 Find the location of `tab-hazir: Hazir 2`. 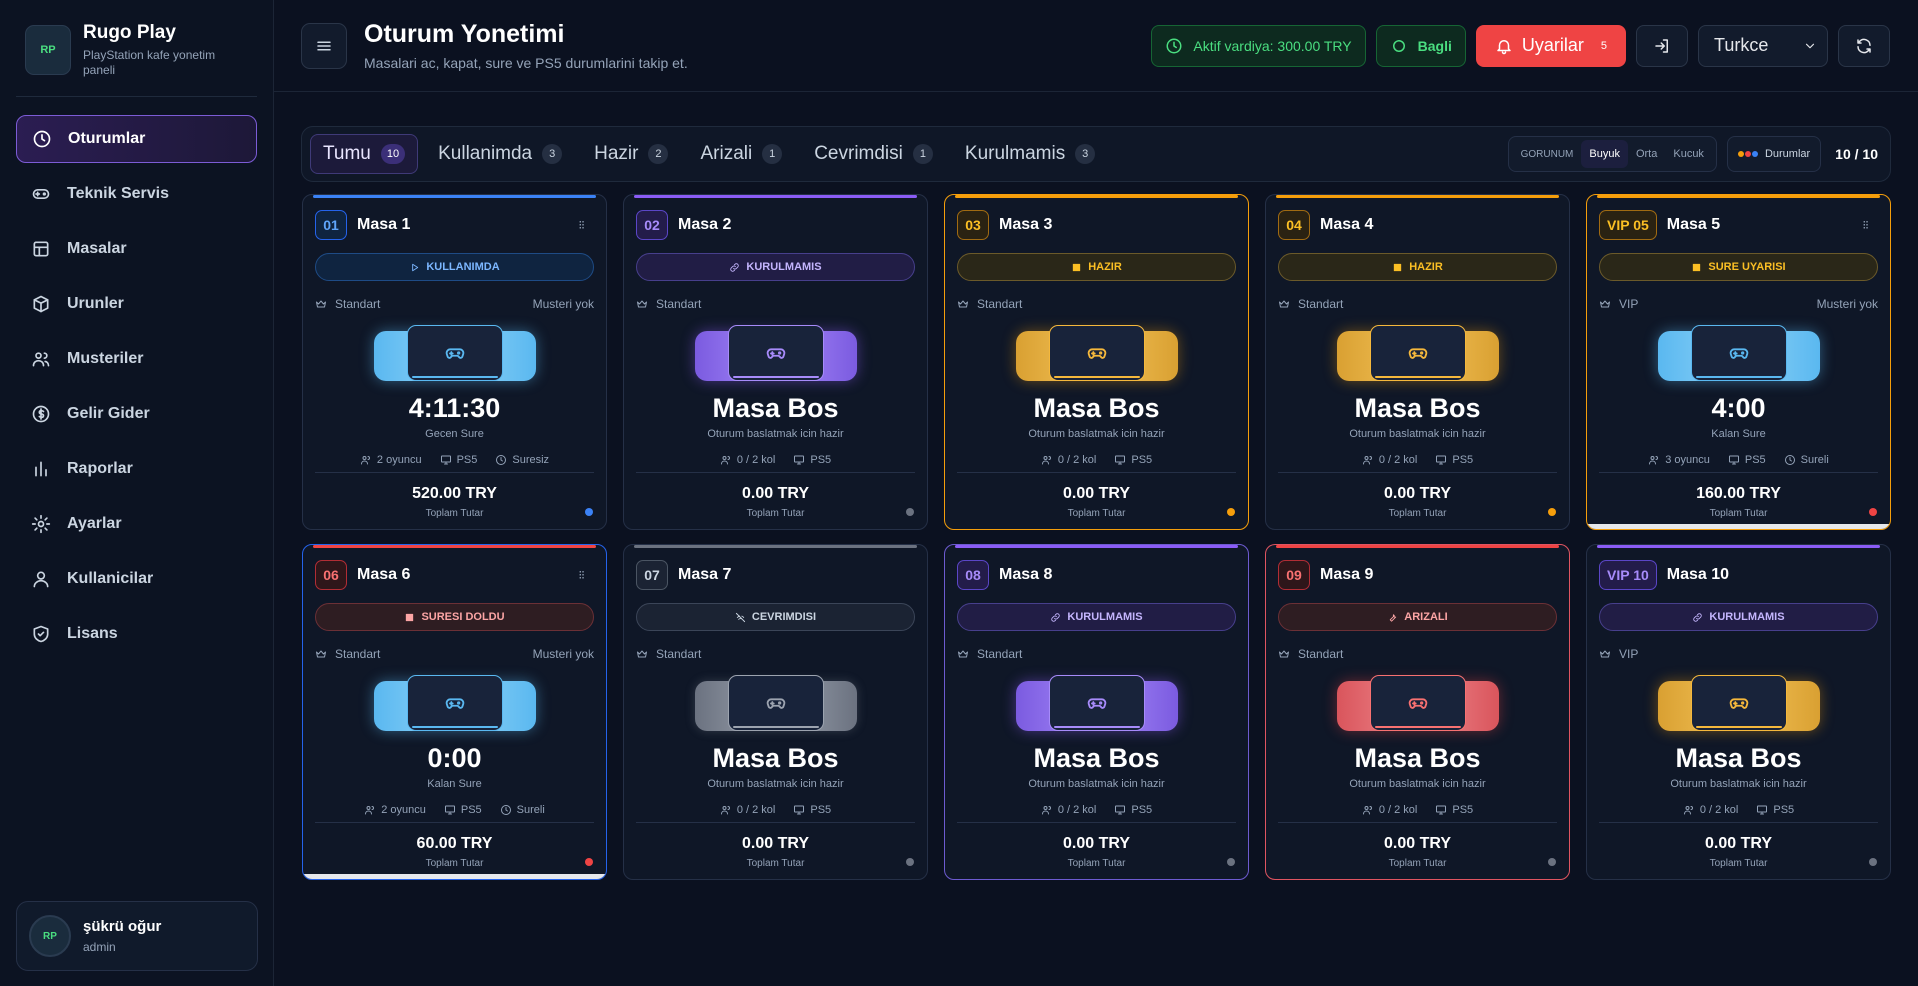

tab-hazir: Hazir 2 is located at coordinates (631, 154).